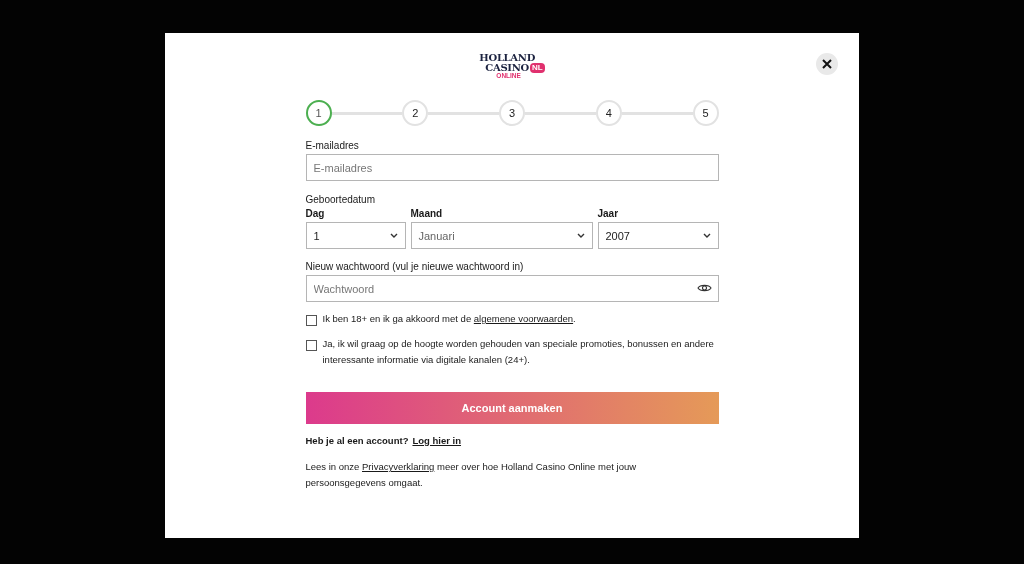 The width and height of the screenshot is (1024, 564). Describe the element at coordinates (512, 288) in the screenshot. I see `password-field: Wachtwoord` at that location.